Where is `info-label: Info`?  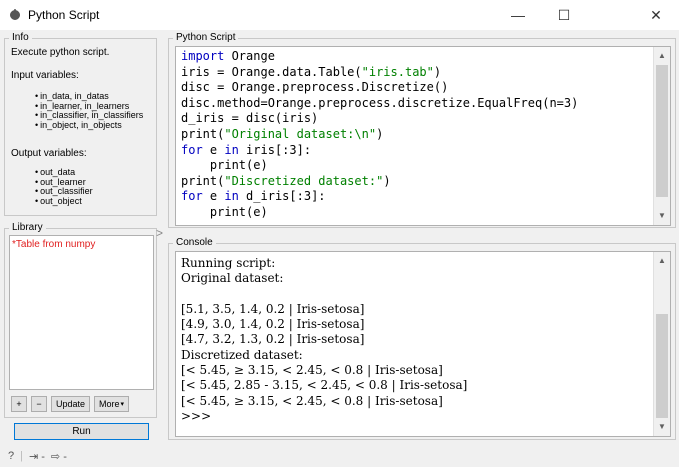 info-label: Info is located at coordinates (20, 37).